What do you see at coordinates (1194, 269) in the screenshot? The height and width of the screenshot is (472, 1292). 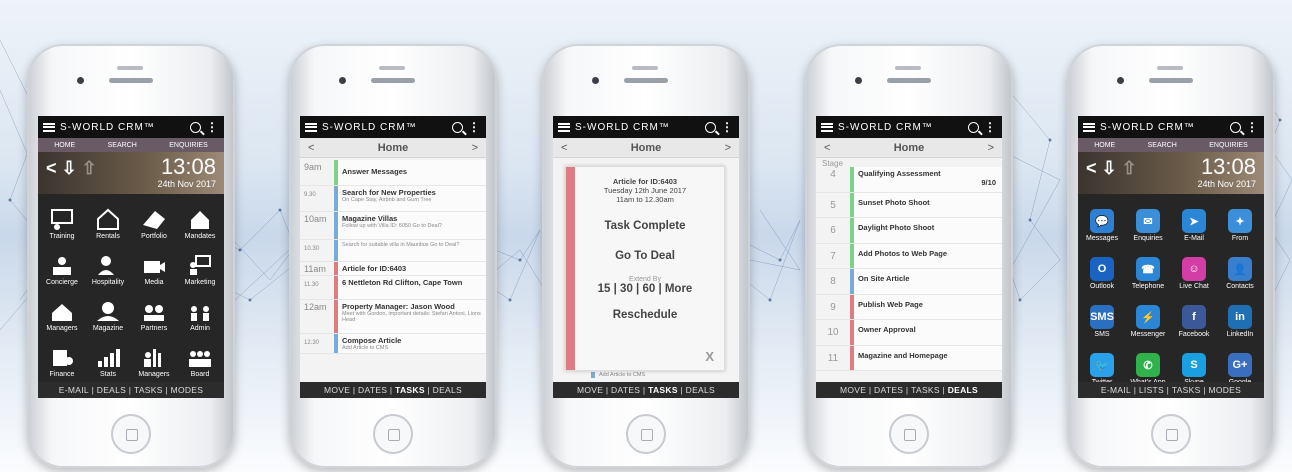 I see `tile-live-chat: ☺ Live Chat` at bounding box center [1194, 269].